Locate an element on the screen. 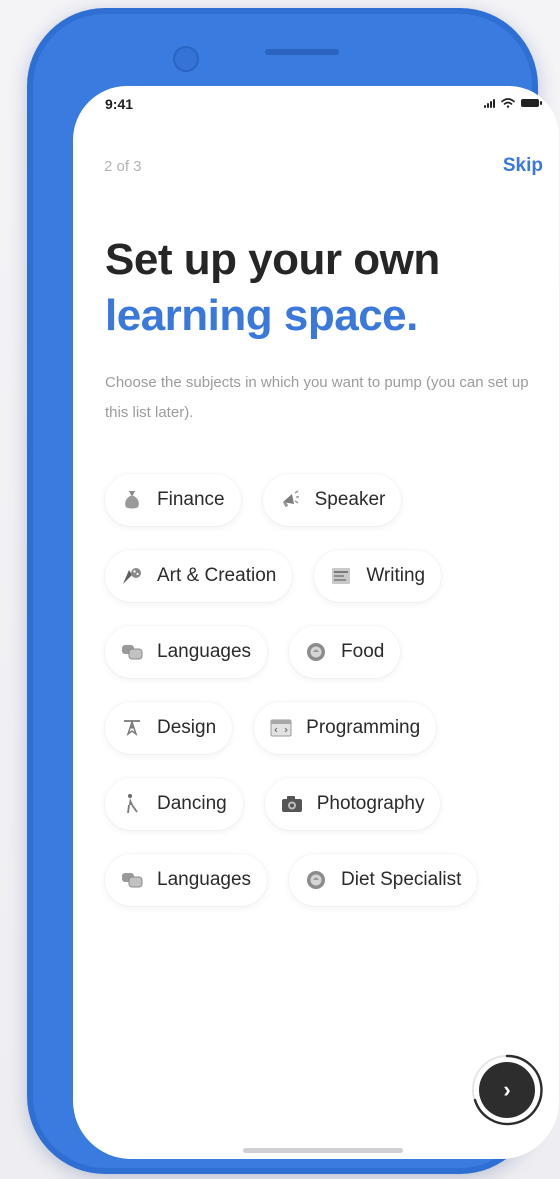 The width and height of the screenshot is (560, 1179). status-time: 9:41 is located at coordinates (119, 104).